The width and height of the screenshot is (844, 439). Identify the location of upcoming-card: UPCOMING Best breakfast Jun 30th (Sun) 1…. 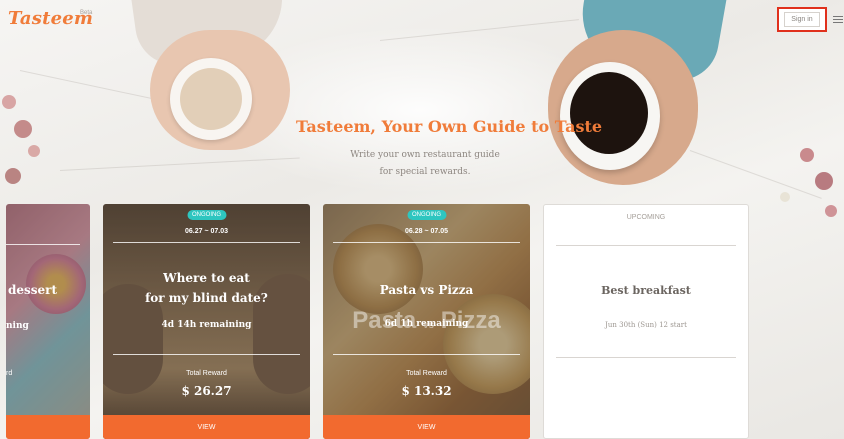
(646, 321).